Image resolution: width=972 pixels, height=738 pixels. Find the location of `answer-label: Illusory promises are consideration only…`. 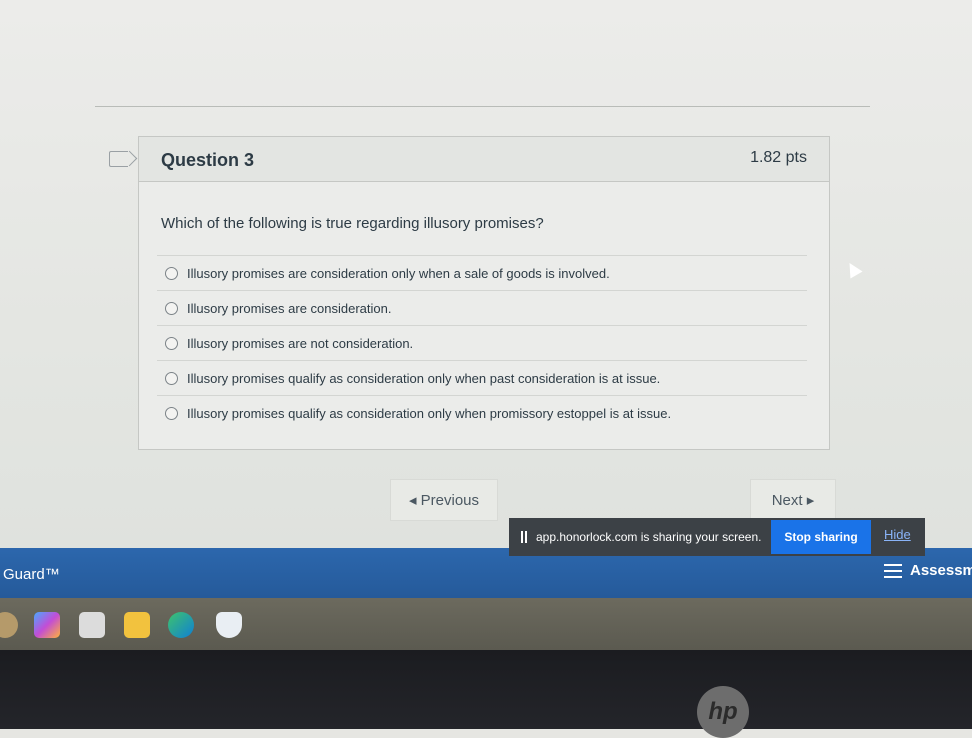

answer-label: Illusory promises are consideration only… is located at coordinates (398, 273).